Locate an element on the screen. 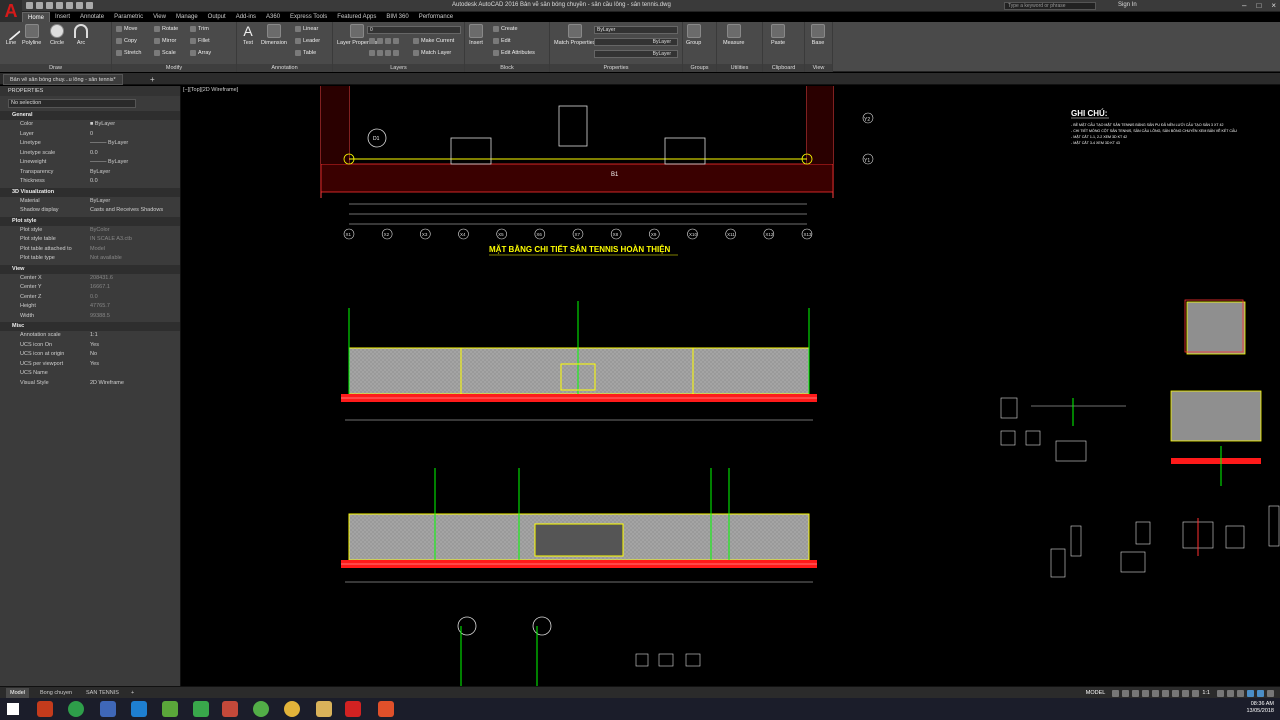 This screenshot has width=1280, height=720. paste-button: Paste is located at coordinates (778, 35).